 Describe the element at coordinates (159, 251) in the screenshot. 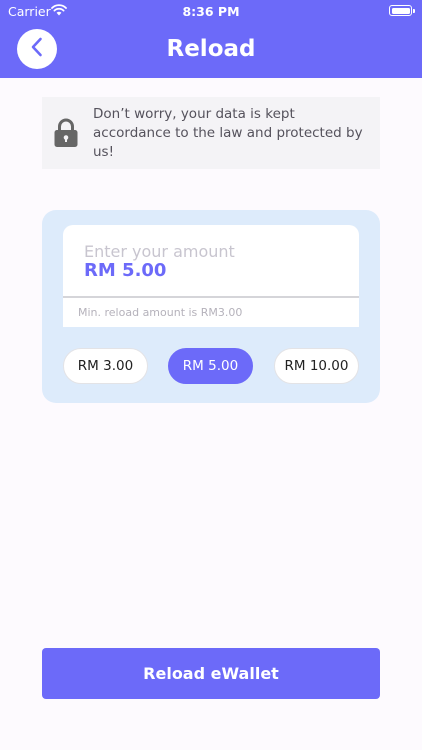

I see `amount-label: Enter your amount` at that location.